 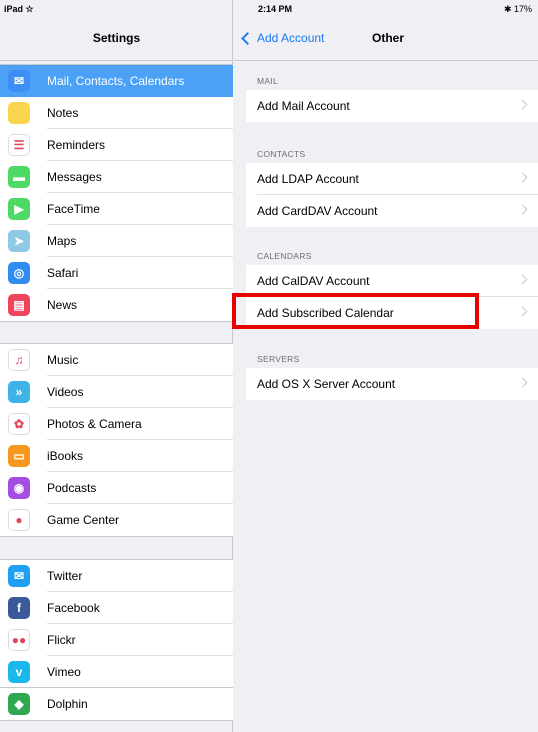 I want to click on settings-group: ✉ Twitter f Facebook ●● Flickr v Vimeo, so click(x=116, y=624).